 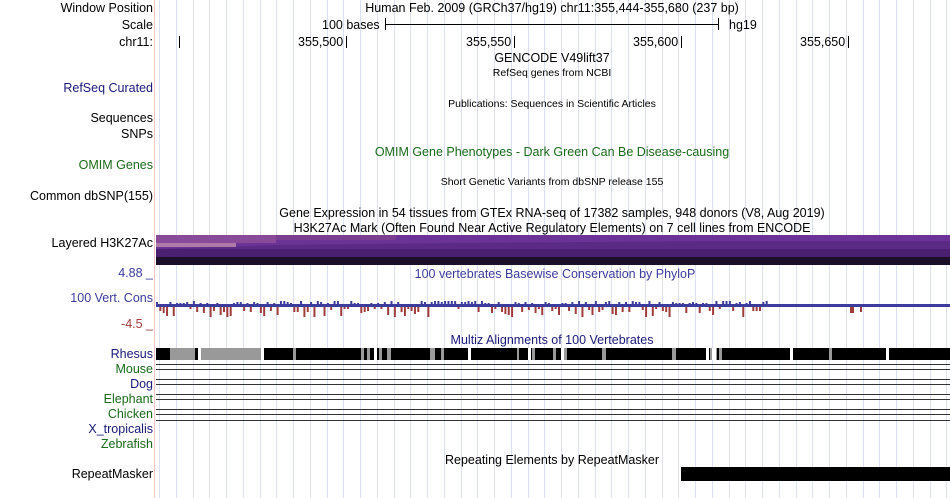 What do you see at coordinates (137, 134) in the screenshot?
I see `snps-track-label: SNPs` at bounding box center [137, 134].